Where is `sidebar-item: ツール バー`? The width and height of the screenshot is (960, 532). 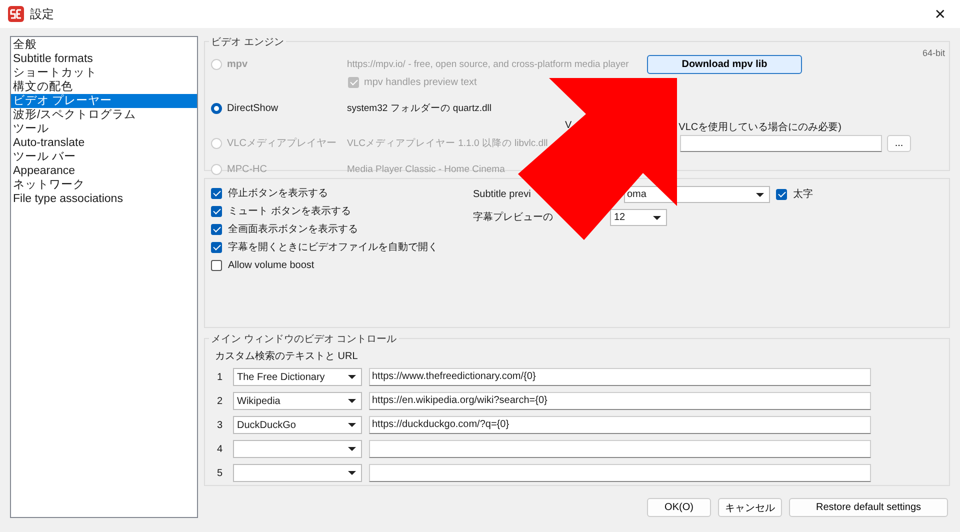 sidebar-item: ツール バー is located at coordinates (104, 157).